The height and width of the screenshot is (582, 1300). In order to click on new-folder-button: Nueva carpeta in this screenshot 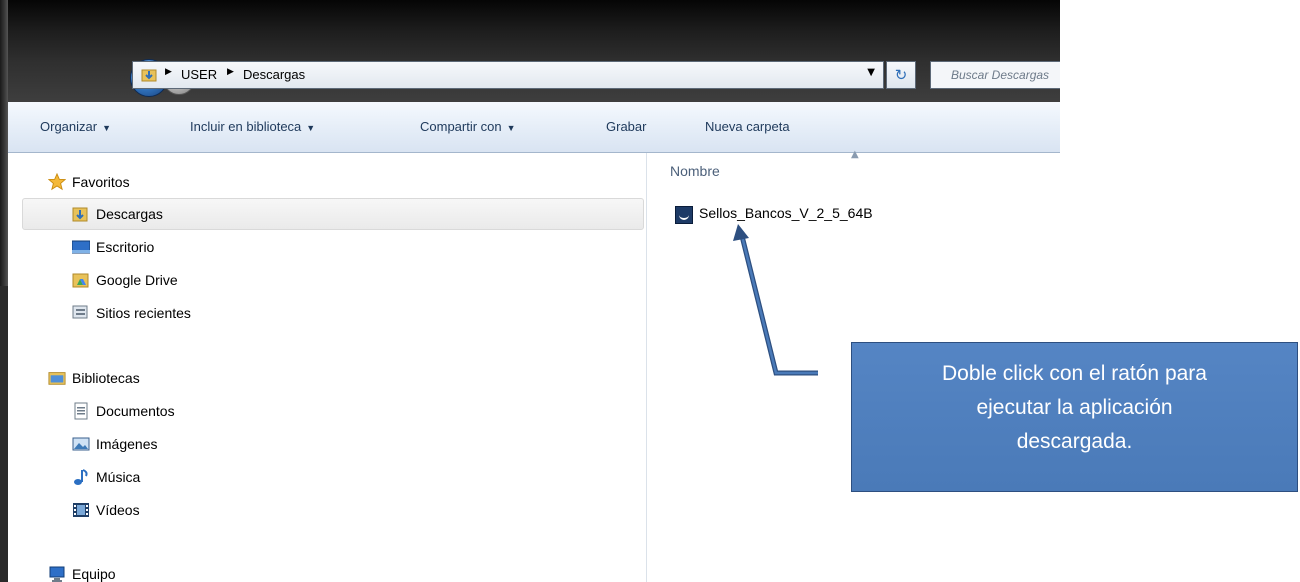, I will do `click(747, 126)`.